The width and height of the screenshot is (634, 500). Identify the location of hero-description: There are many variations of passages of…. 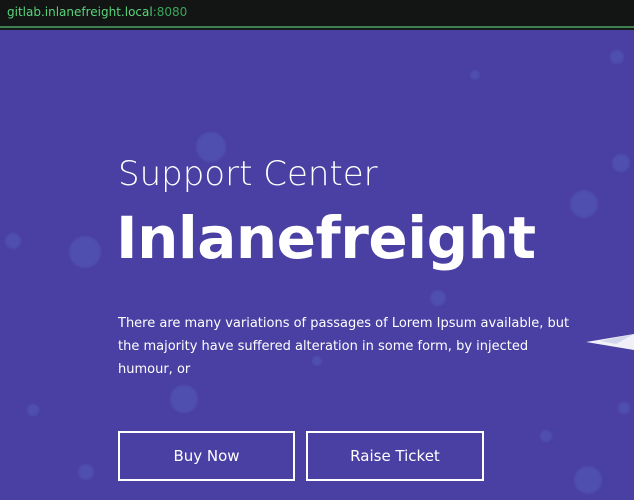
(344, 346).